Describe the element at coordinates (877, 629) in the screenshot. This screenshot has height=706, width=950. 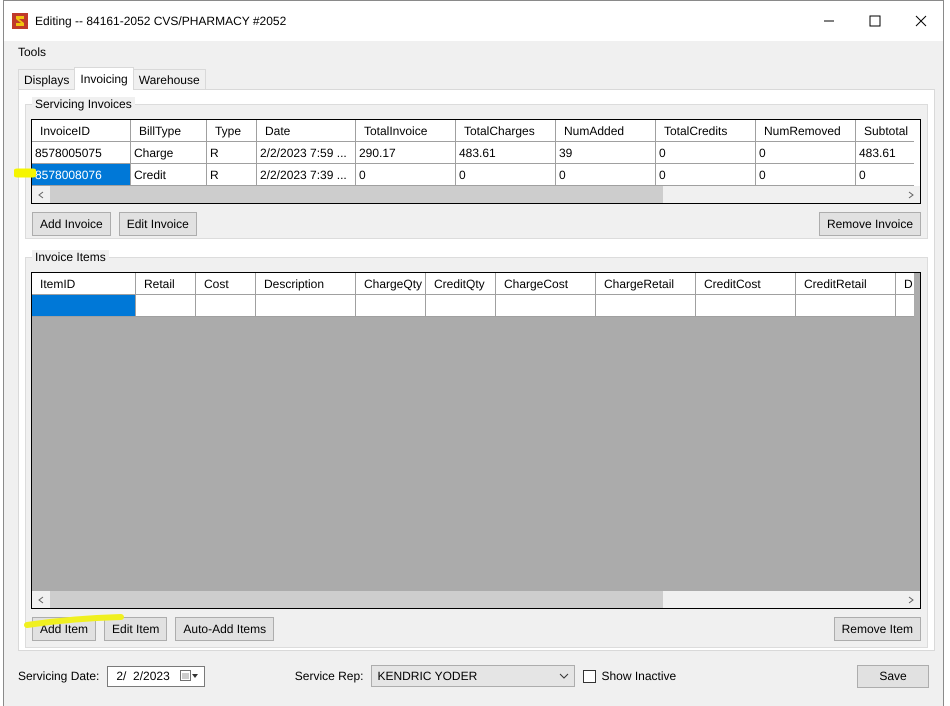
I see `button: Remove Item` at that location.